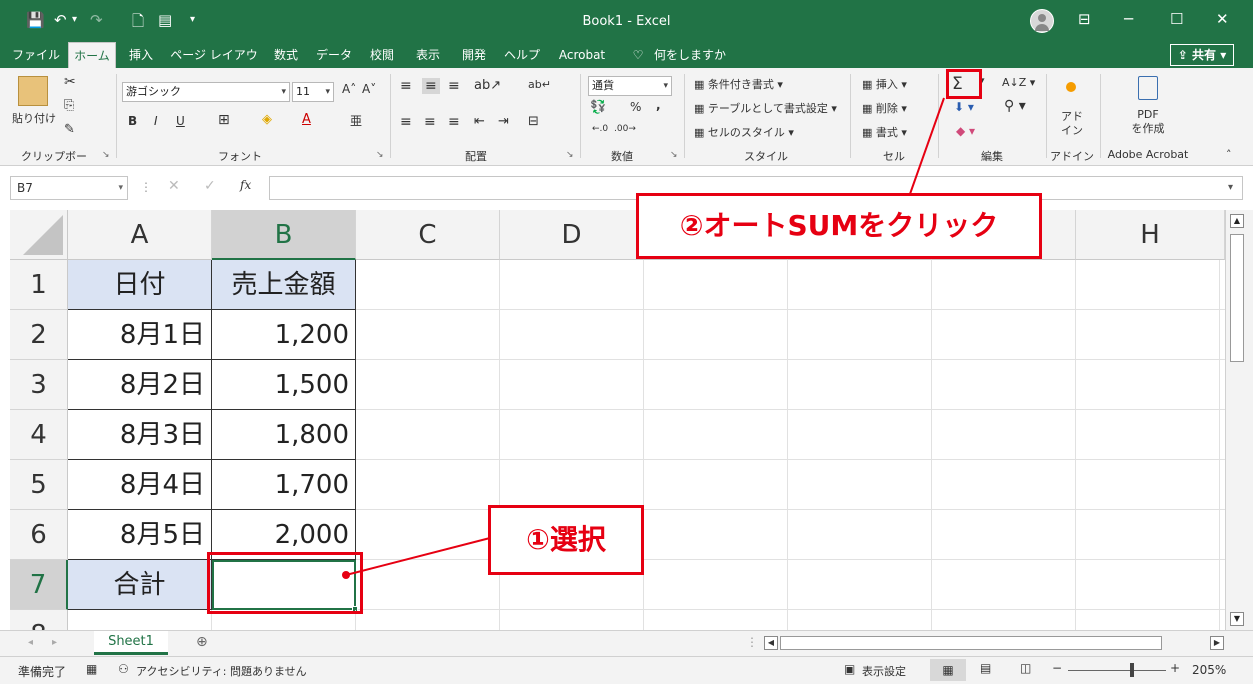 This screenshot has width=1253, height=684. Describe the element at coordinates (630, 86) in the screenshot. I see `number-format-select: 通貨 ▾` at that location.